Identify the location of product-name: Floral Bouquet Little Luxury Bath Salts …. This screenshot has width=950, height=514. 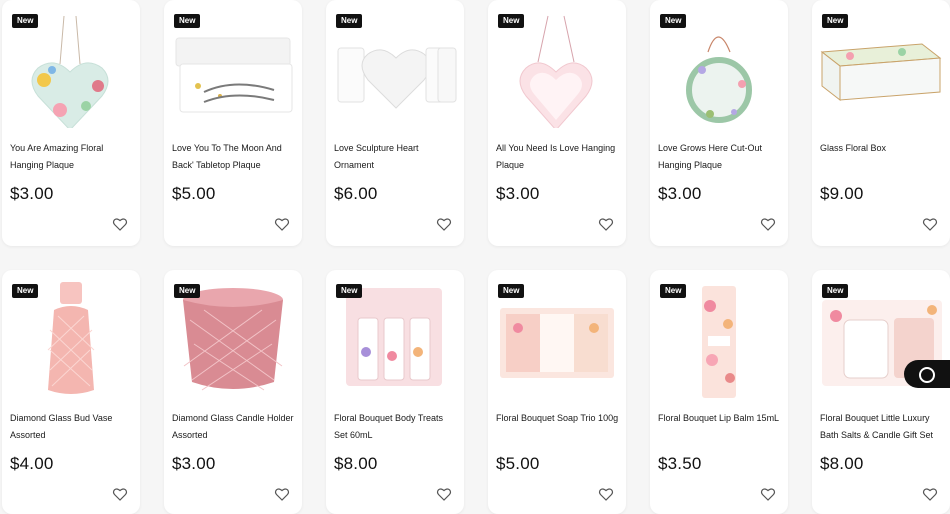
(882, 427).